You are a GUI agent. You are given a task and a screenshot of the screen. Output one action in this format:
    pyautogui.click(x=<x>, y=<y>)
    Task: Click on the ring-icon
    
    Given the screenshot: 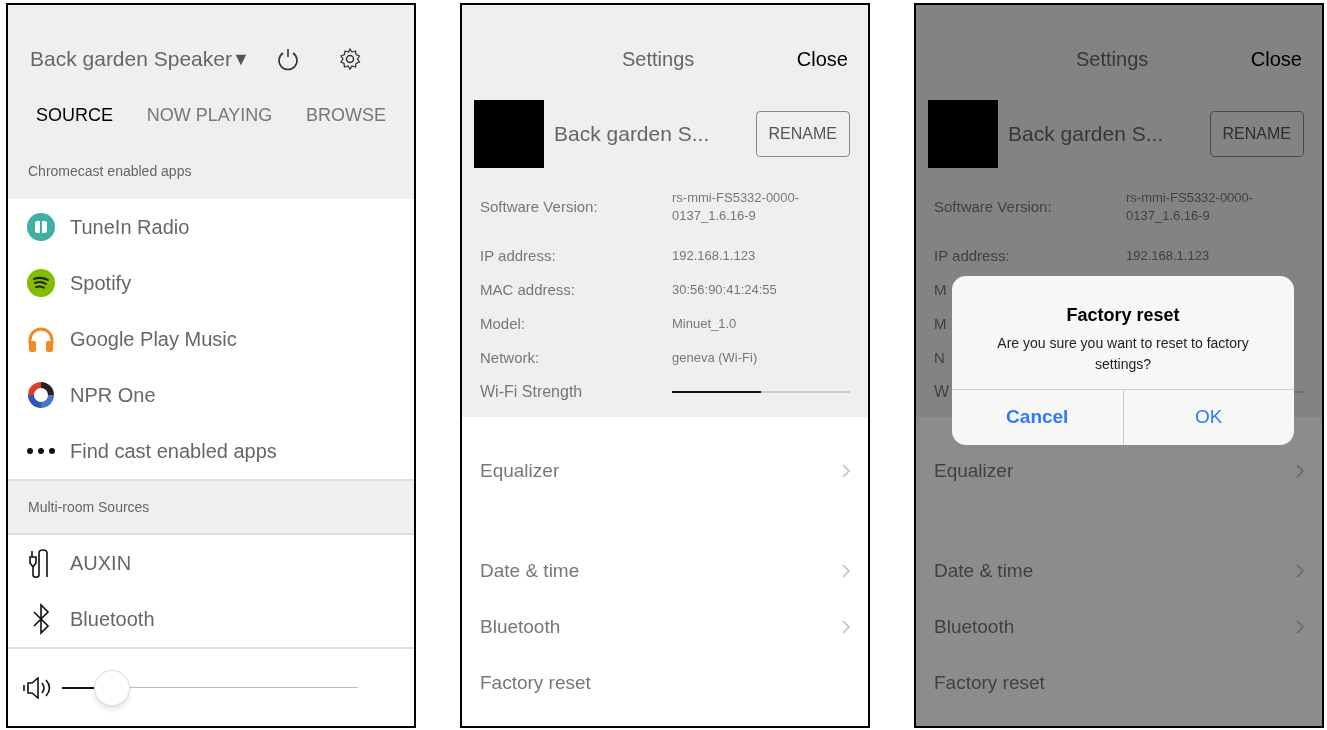 What is the action you would take?
    pyautogui.click(x=41, y=395)
    